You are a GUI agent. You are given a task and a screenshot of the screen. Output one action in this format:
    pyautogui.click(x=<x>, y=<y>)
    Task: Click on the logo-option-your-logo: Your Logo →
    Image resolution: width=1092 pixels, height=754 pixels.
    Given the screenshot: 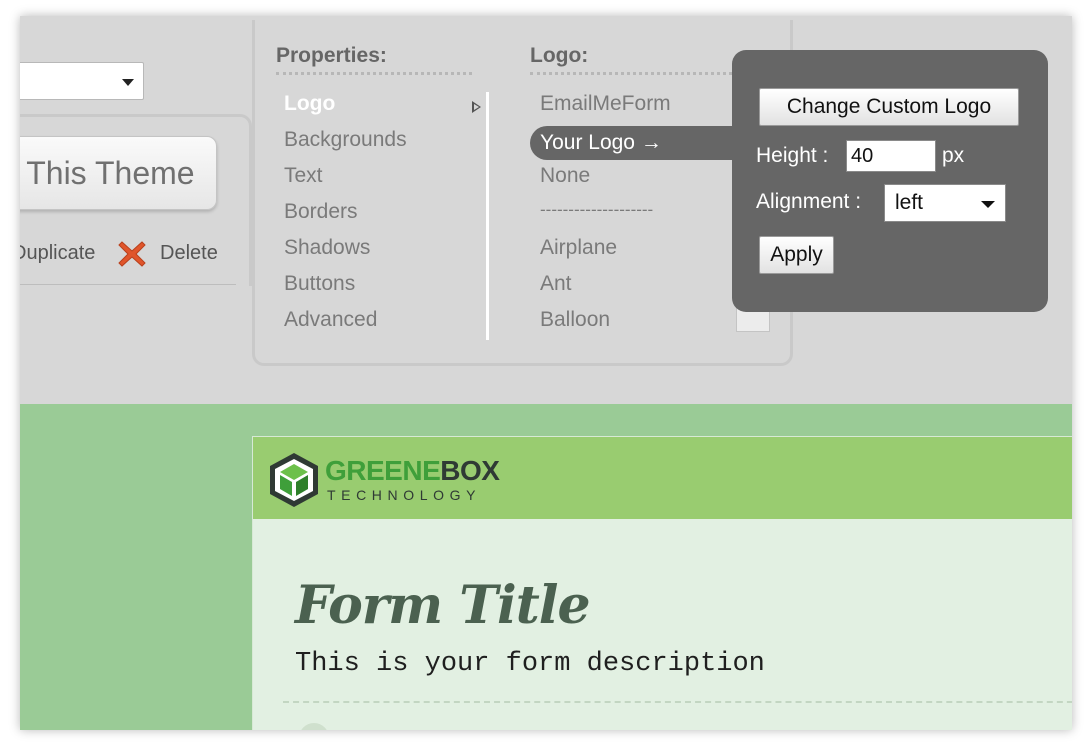 What is the action you would take?
    pyautogui.click(x=645, y=143)
    